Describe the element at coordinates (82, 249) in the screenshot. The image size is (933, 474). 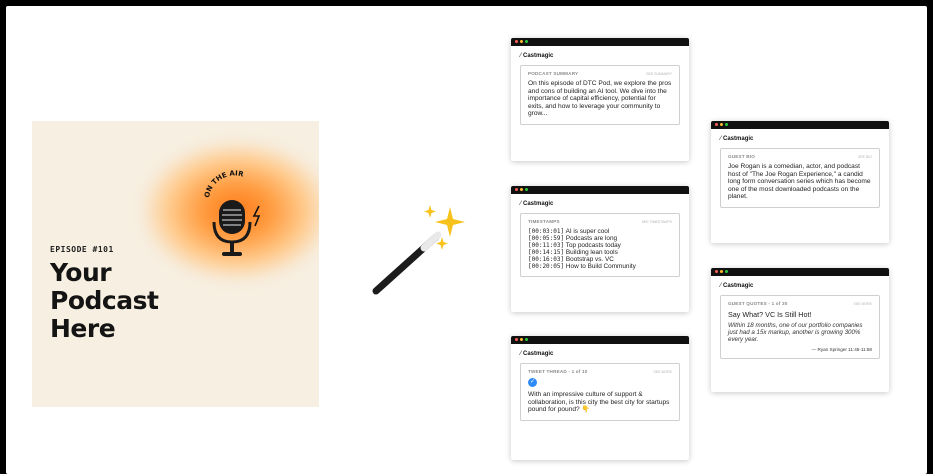
I see `episode-label: EPISODE #101` at that location.